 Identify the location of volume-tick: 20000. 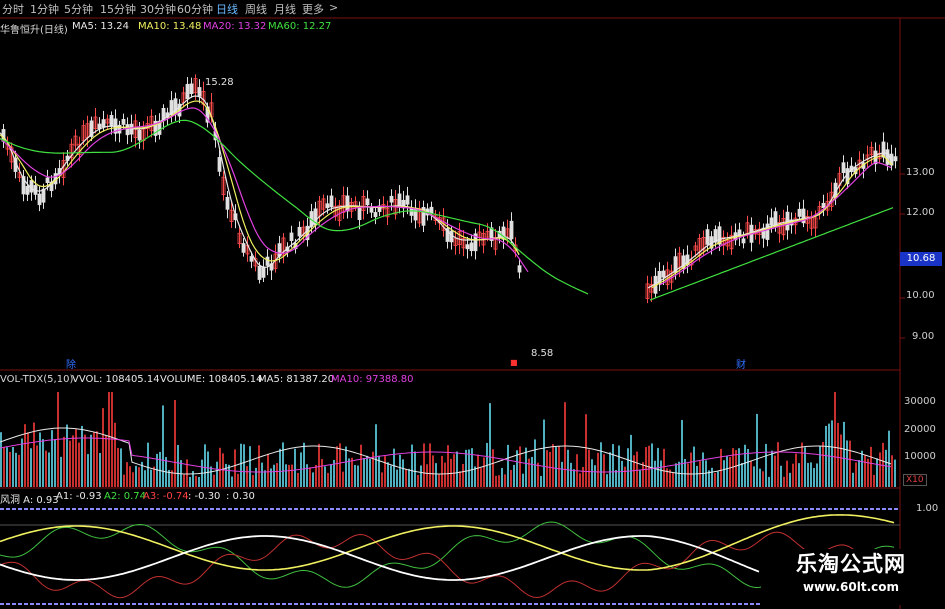
(920, 429).